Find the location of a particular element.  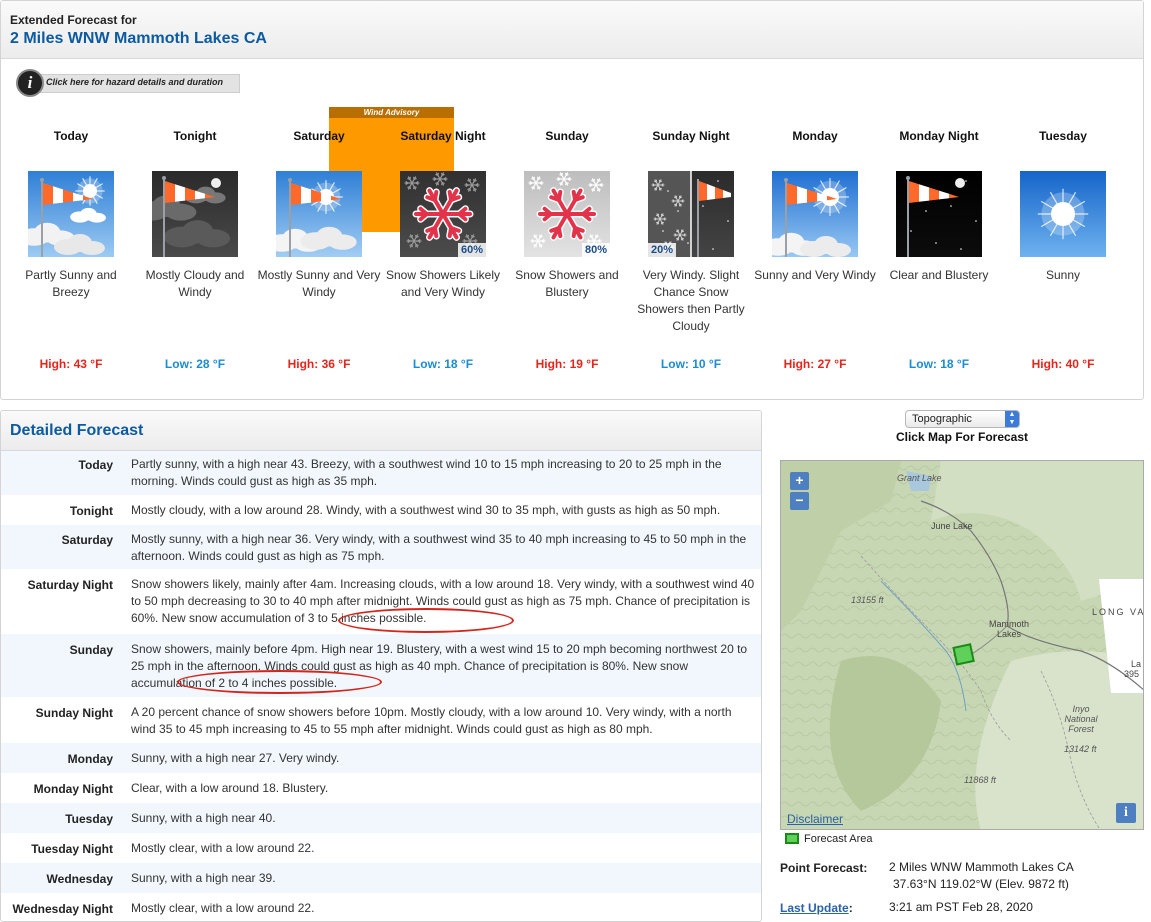

wind-advisory-label: Wind Advisory is located at coordinates (391, 112).